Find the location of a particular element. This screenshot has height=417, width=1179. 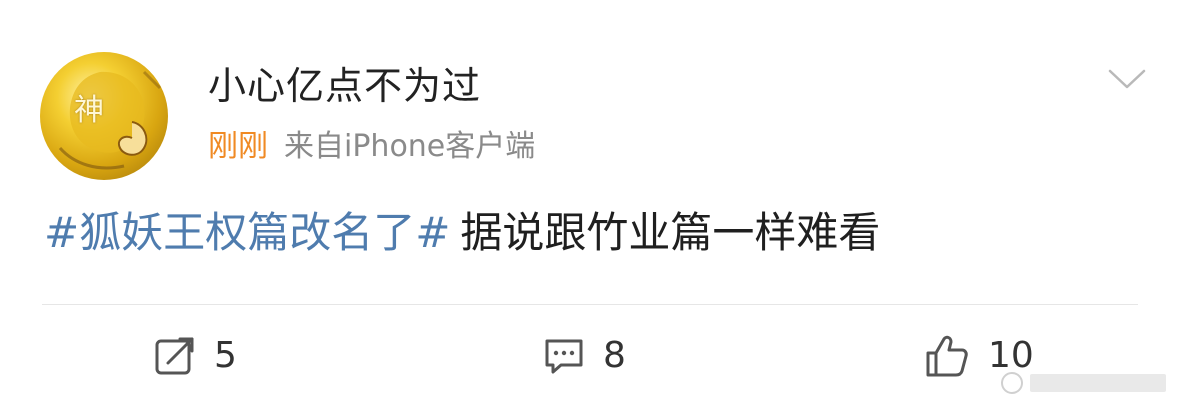

post-text: 据说跟竹业篇一样难看 is located at coordinates (670, 232).